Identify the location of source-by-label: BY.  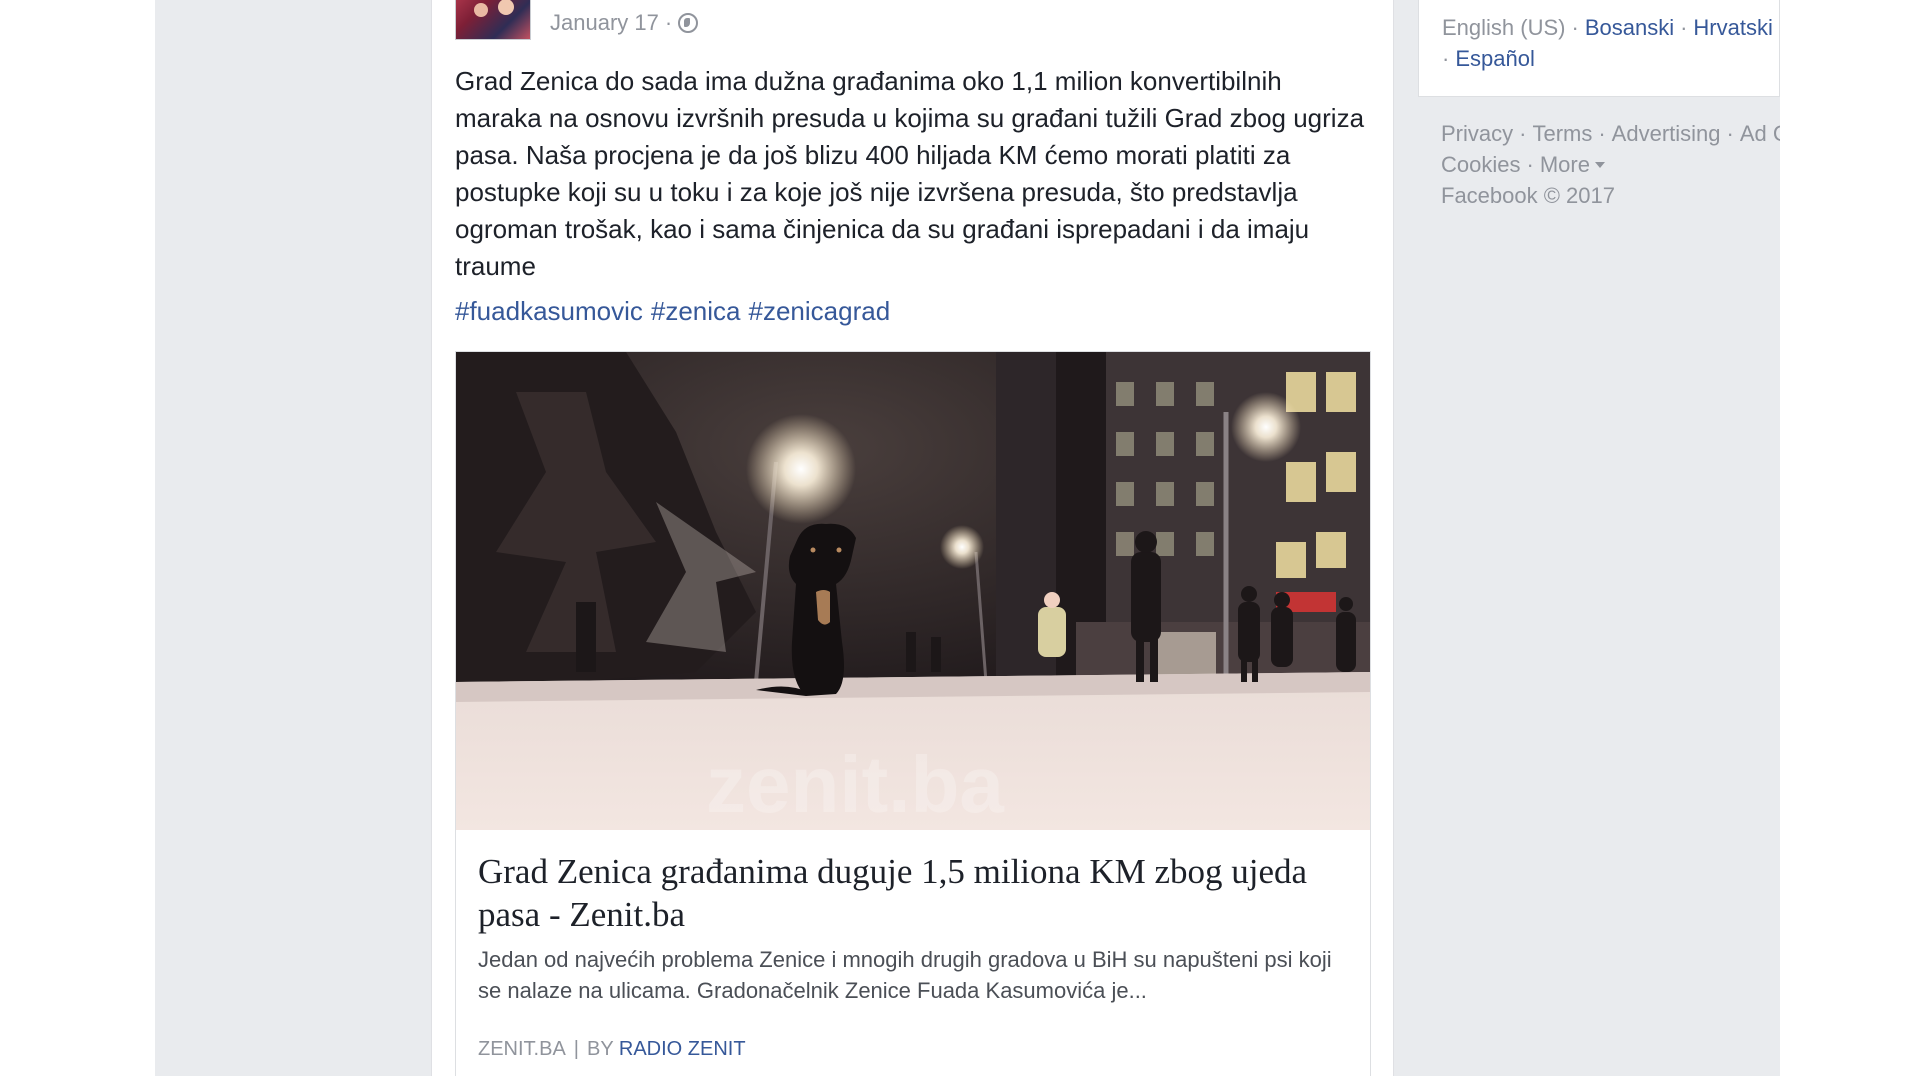
(600, 1049).